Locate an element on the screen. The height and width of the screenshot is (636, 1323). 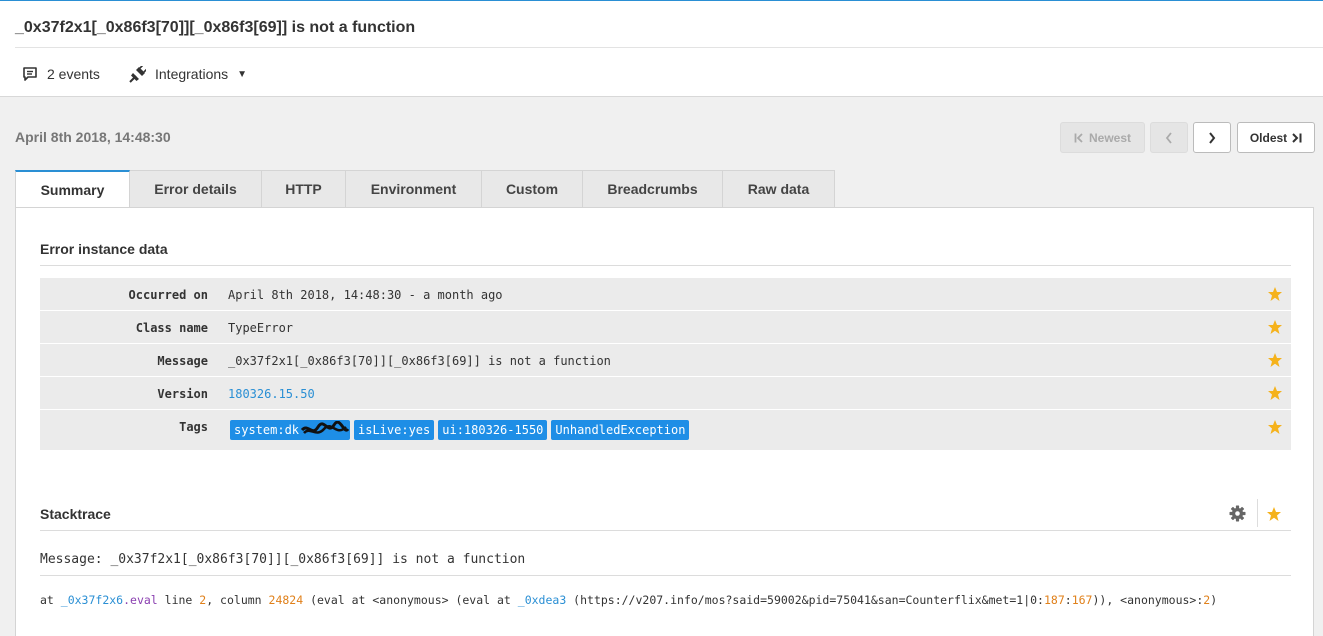
newest-button: Newest is located at coordinates (1102, 137).